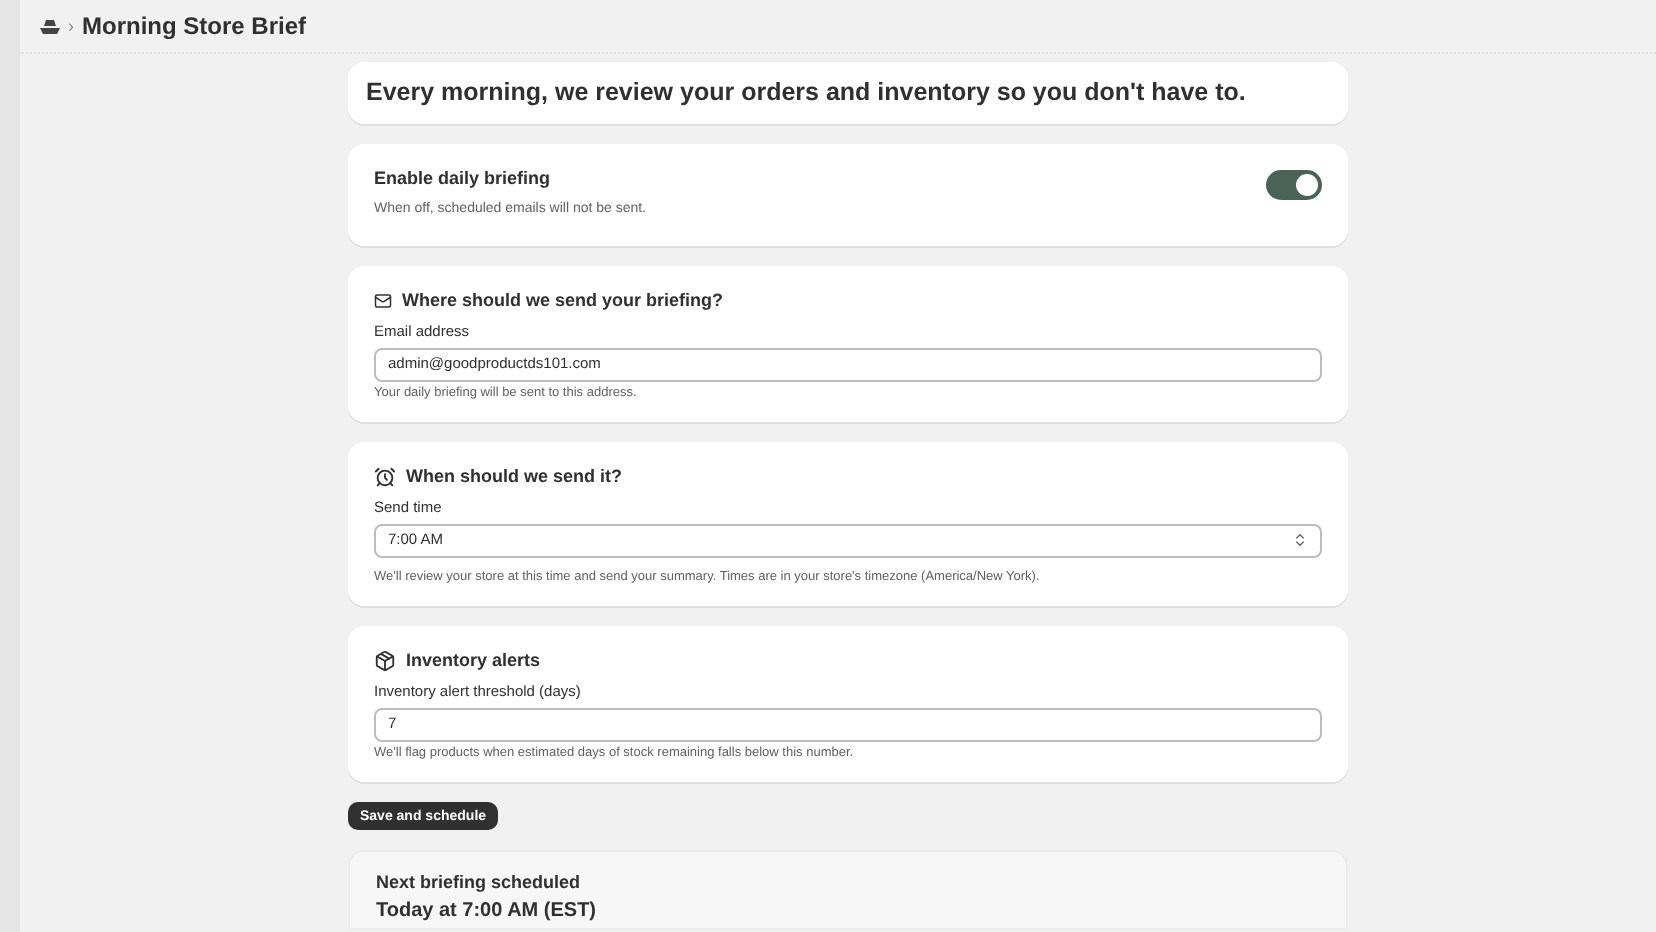 The height and width of the screenshot is (932, 1656). I want to click on section-title: Inventory alerts, so click(473, 661).